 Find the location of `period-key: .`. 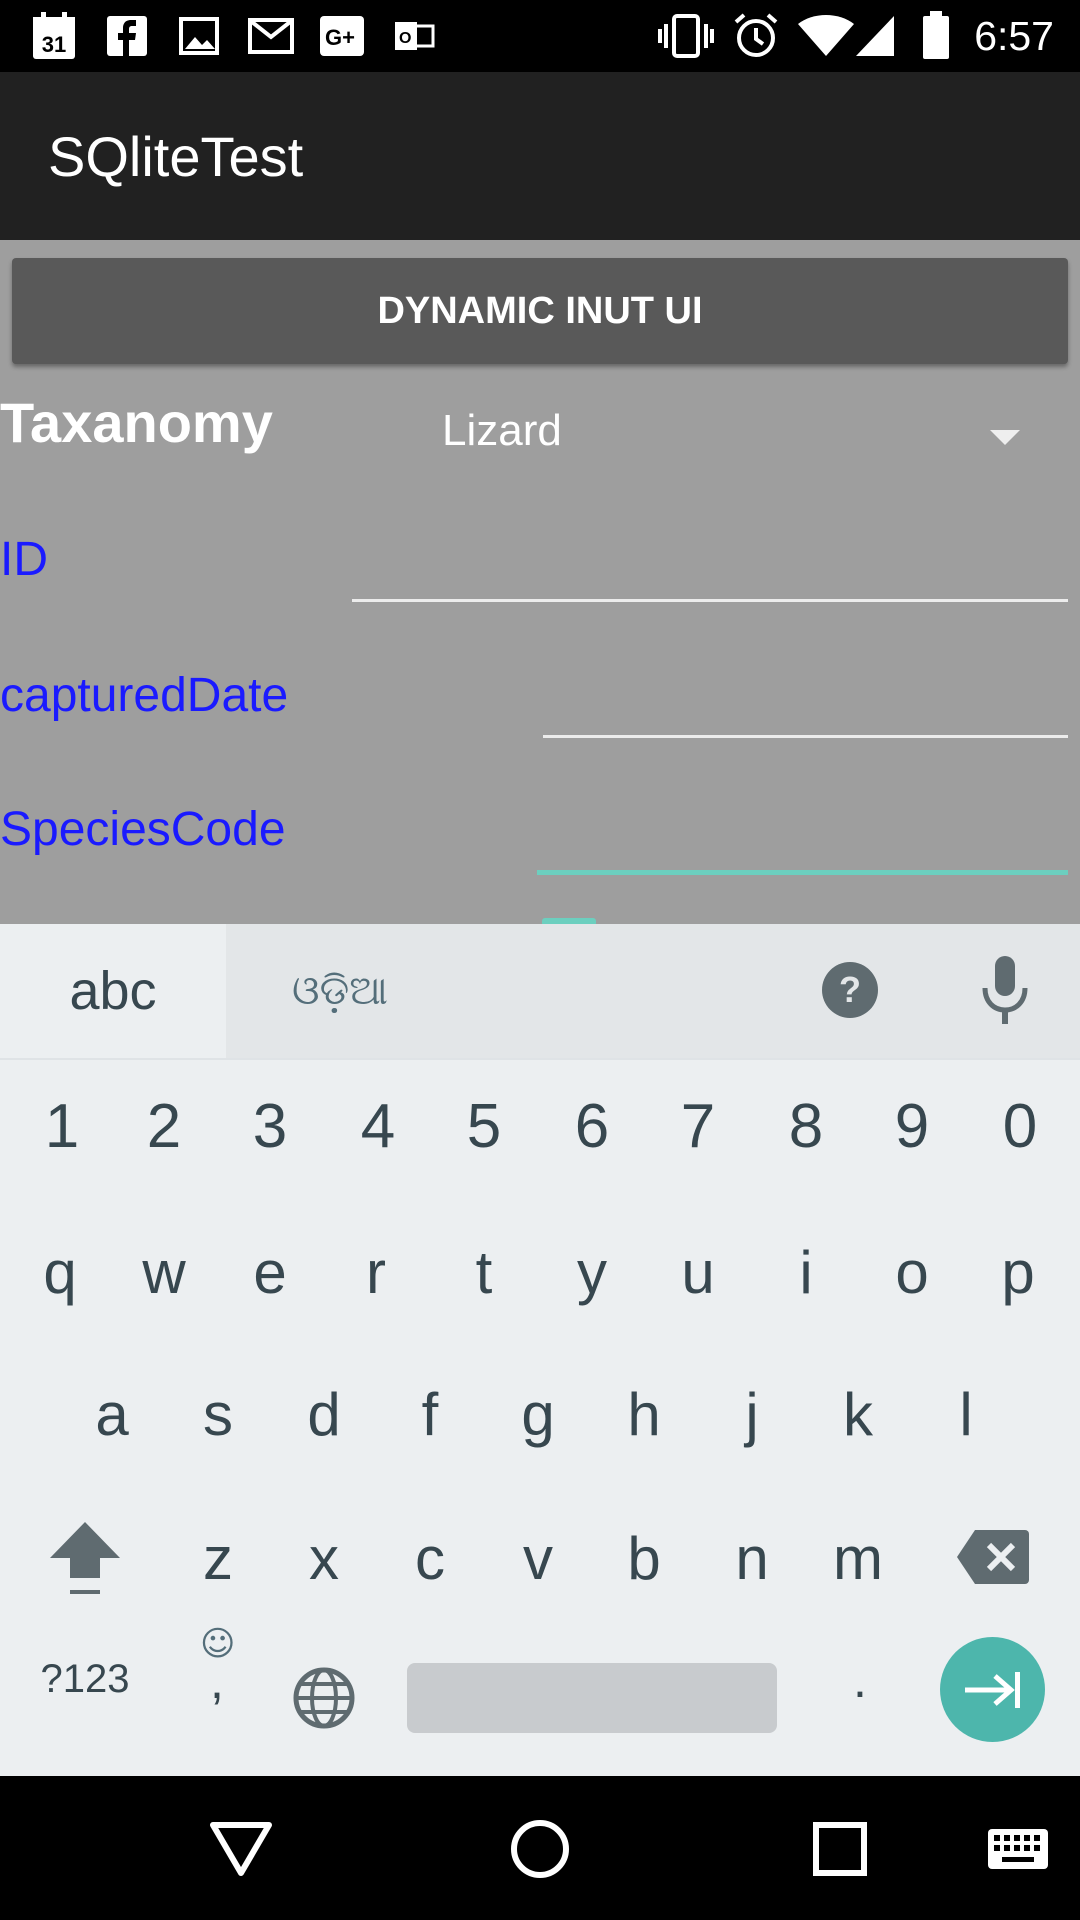

period-key: . is located at coordinates (860, 1680).